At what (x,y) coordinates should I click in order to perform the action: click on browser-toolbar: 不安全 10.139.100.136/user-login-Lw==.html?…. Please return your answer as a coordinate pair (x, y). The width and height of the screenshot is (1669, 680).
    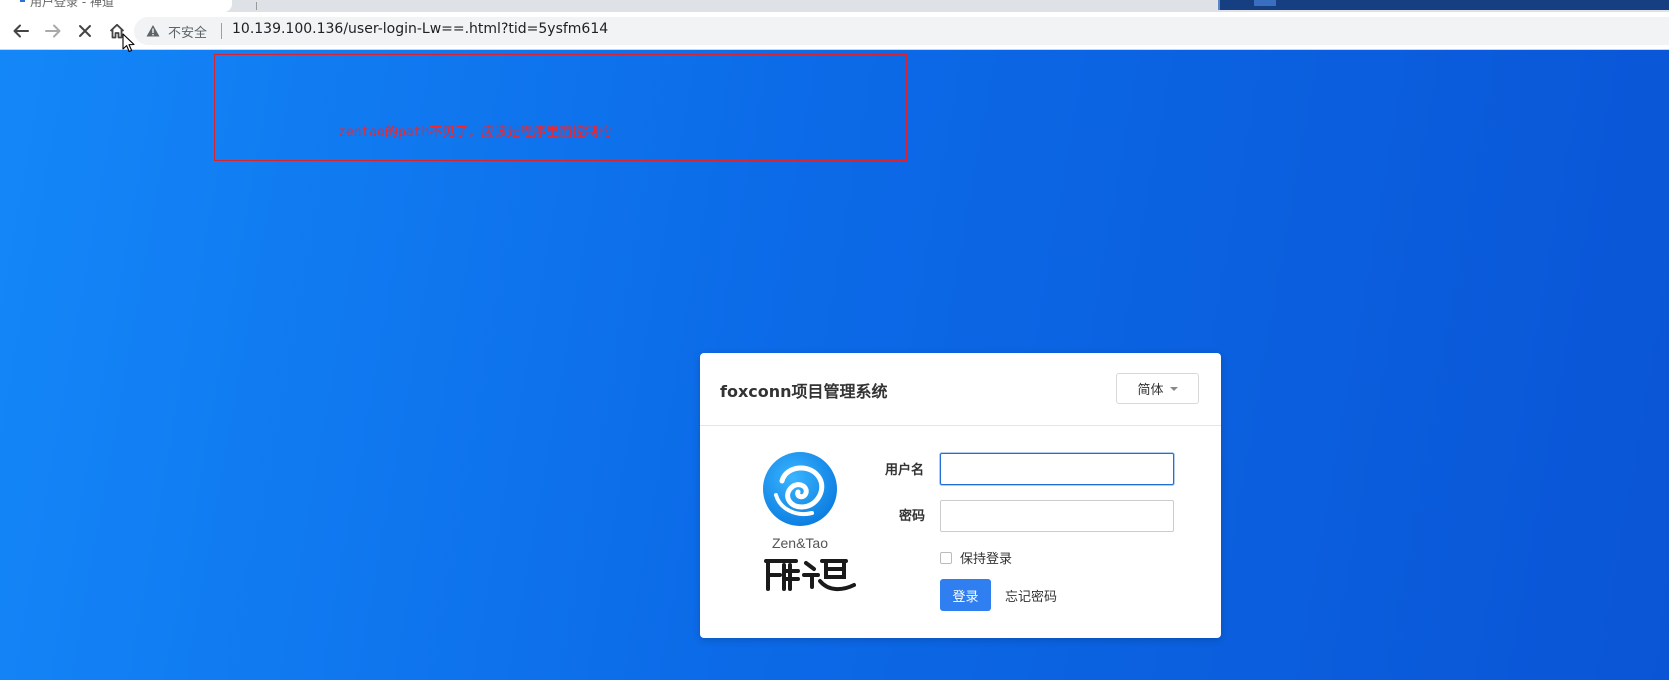
    Looking at the image, I should click on (834, 31).